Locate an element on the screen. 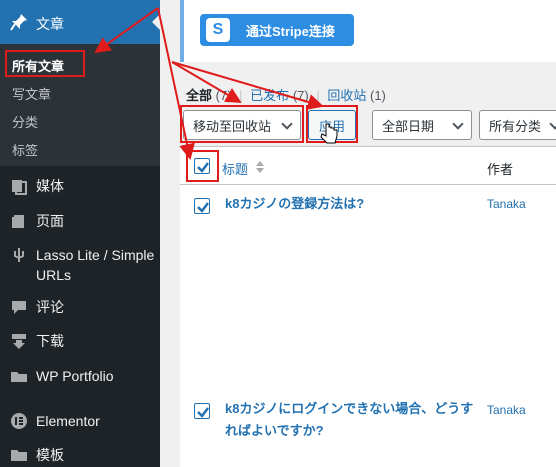 The height and width of the screenshot is (467, 556). date-filter-select: 全部日期 is located at coordinates (422, 125).